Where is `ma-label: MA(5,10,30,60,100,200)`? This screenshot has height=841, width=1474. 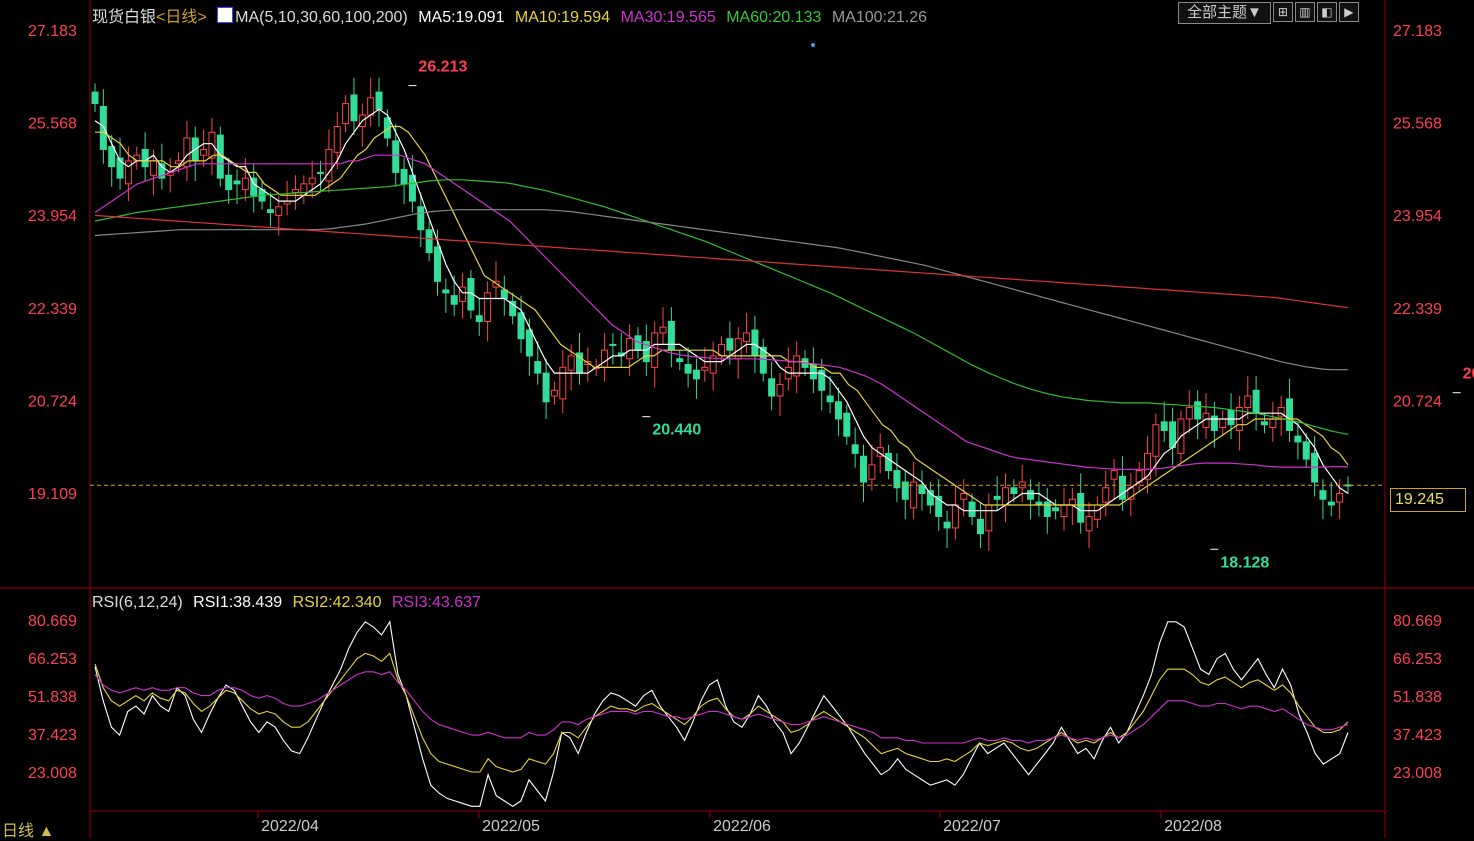
ma-label: MA(5,10,30,60,100,200) is located at coordinates (321, 17).